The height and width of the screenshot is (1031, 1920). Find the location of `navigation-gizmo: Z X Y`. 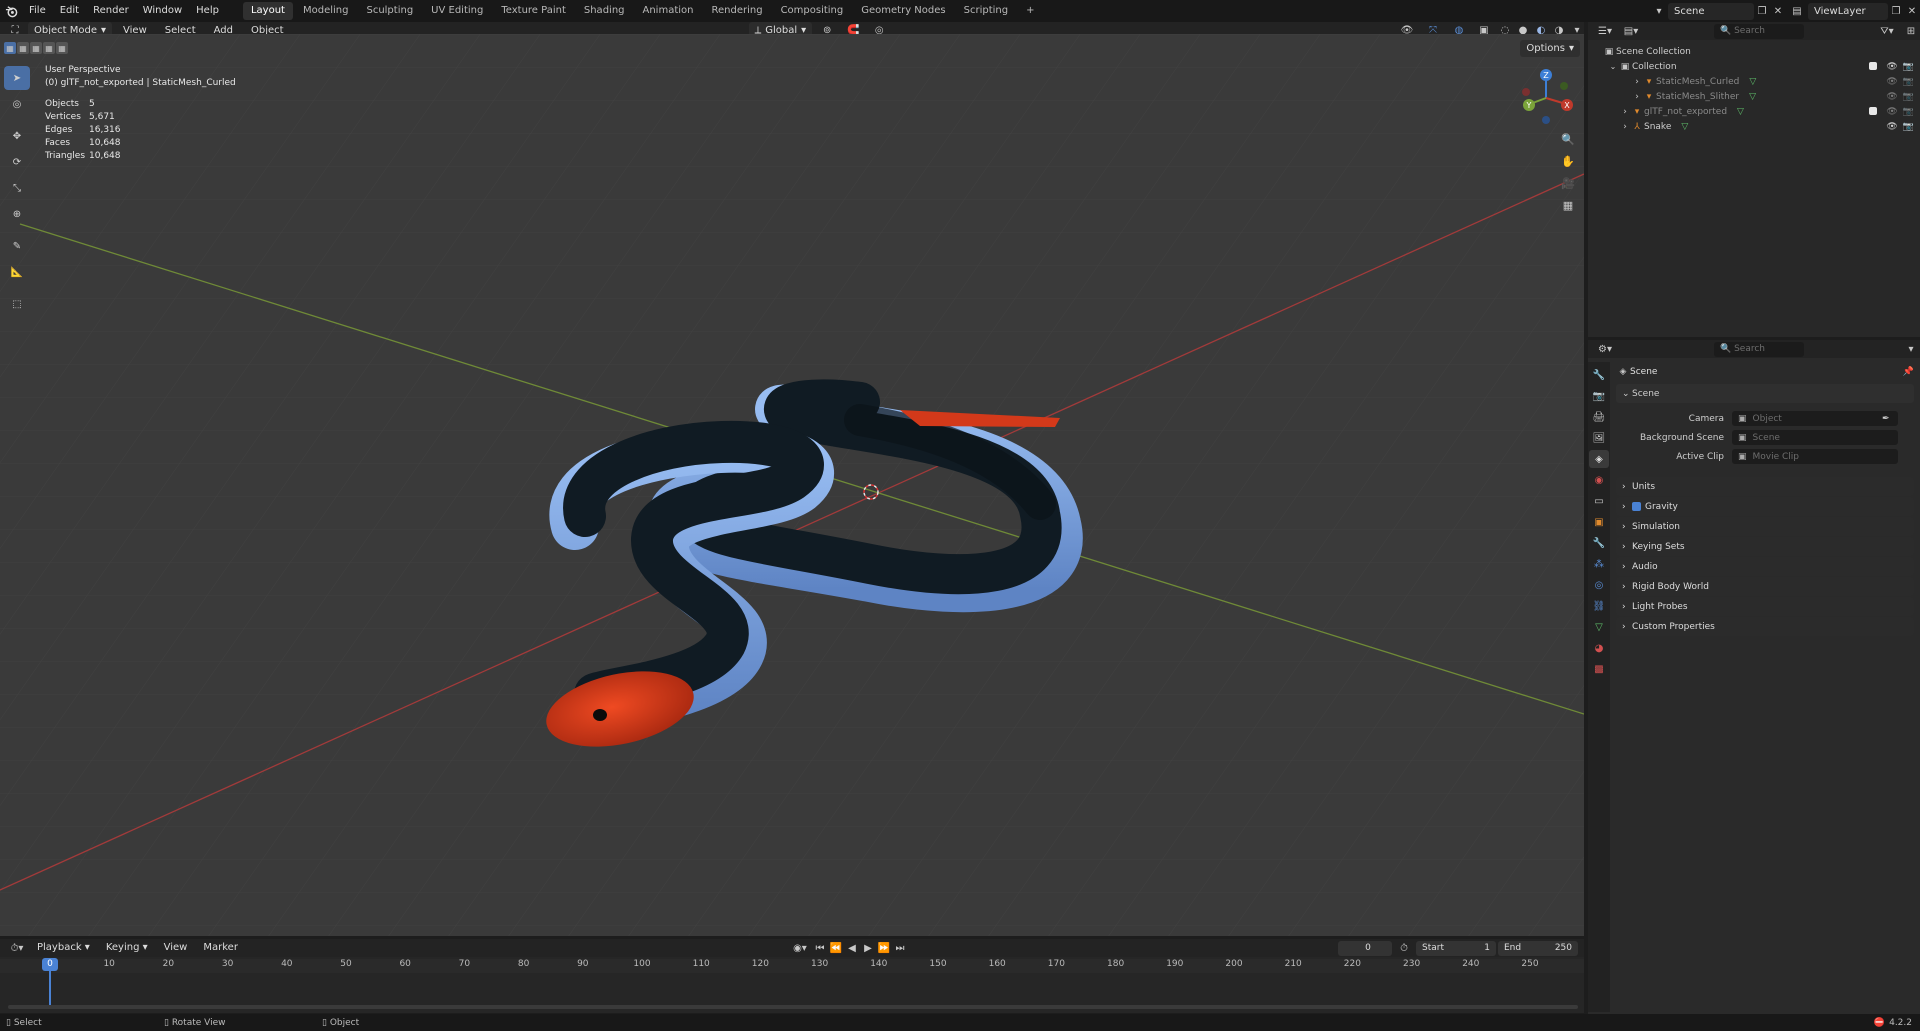

navigation-gizmo: Z X Y is located at coordinates (1548, 98).